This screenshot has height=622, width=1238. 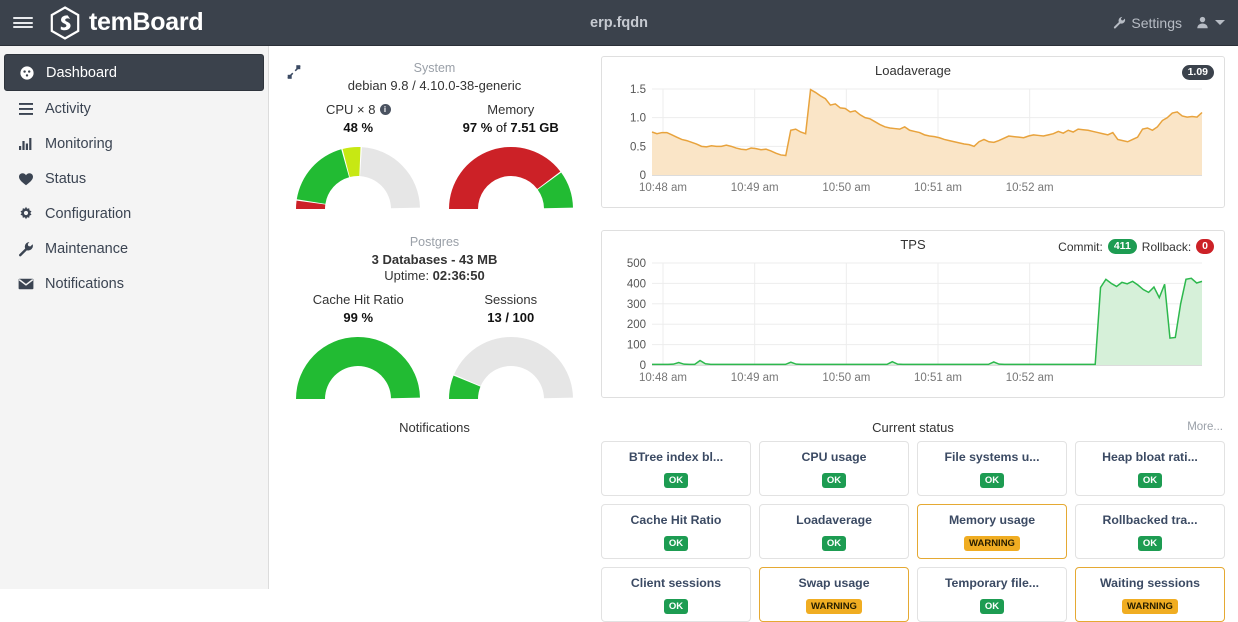 I want to click on svg-text: 0, so click(x=643, y=176).